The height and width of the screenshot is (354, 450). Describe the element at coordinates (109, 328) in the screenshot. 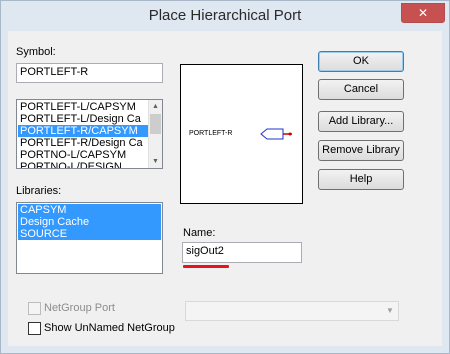

I see `show-unnamed-netgroup-label: Show UnNamed NetGroup` at that location.